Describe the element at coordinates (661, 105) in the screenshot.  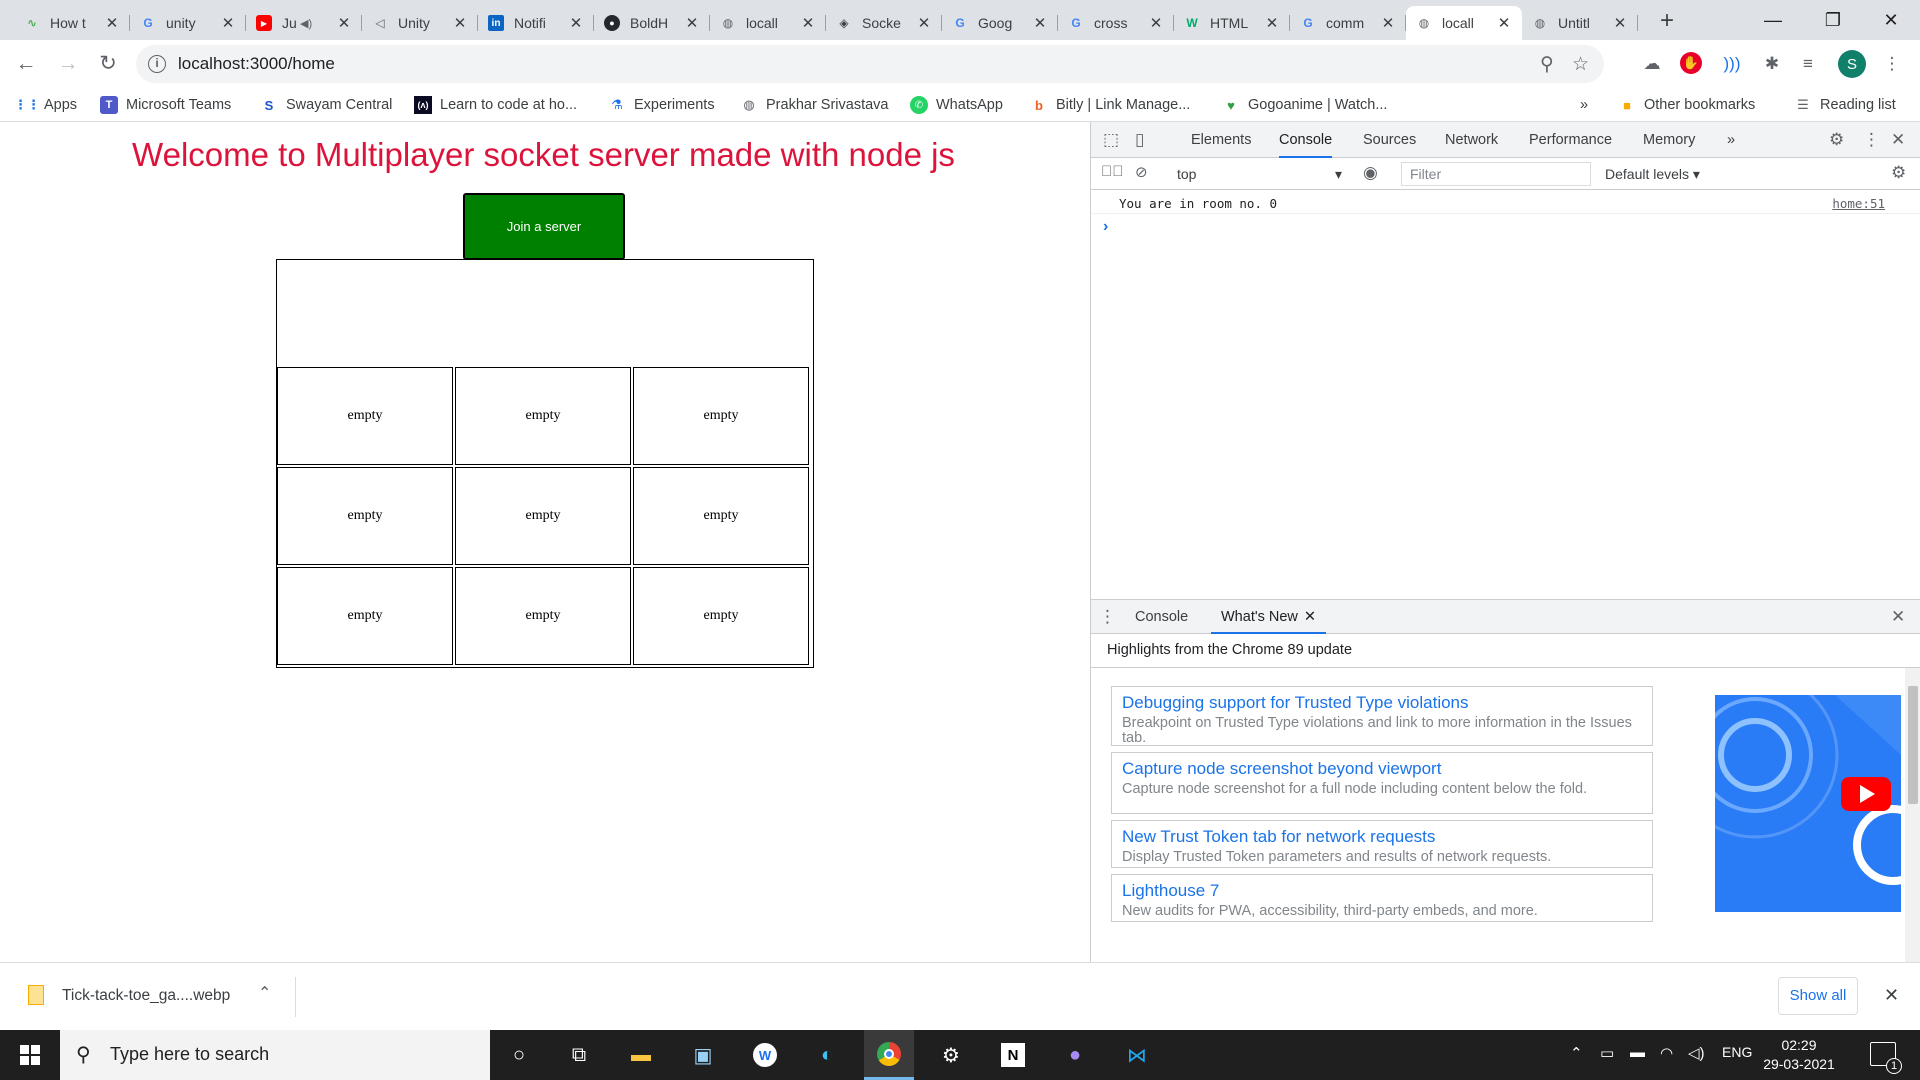
I see `bookmark-experiments: ⚗ Experiments` at that location.